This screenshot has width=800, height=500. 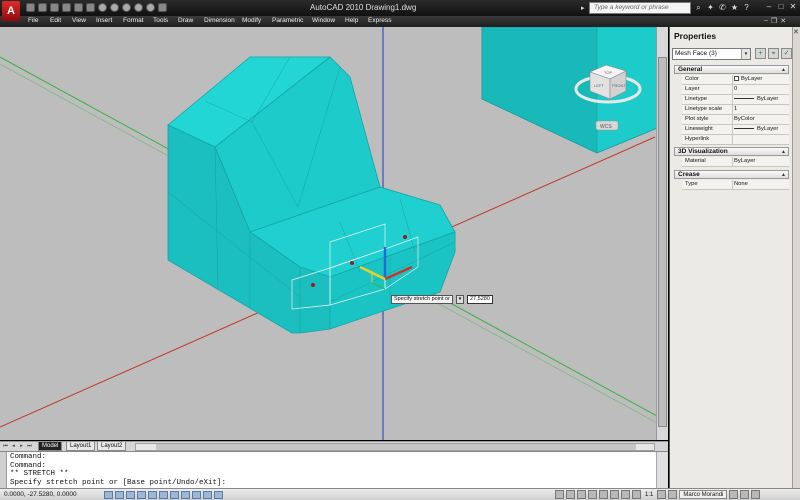 I want to click on object-snap-icon, so click(x=152, y=495).